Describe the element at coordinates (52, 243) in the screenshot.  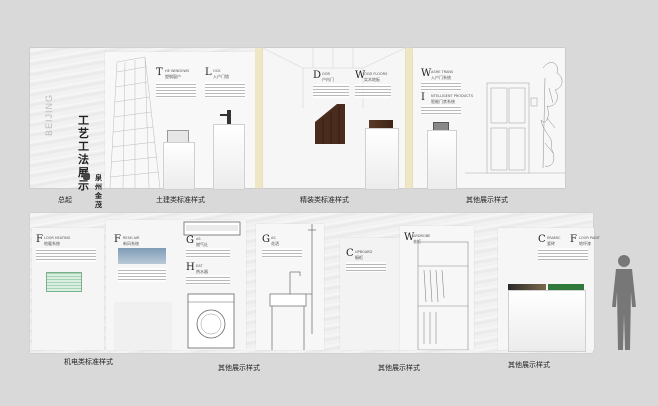
I see `floor-heating-label: 地暖系统` at that location.